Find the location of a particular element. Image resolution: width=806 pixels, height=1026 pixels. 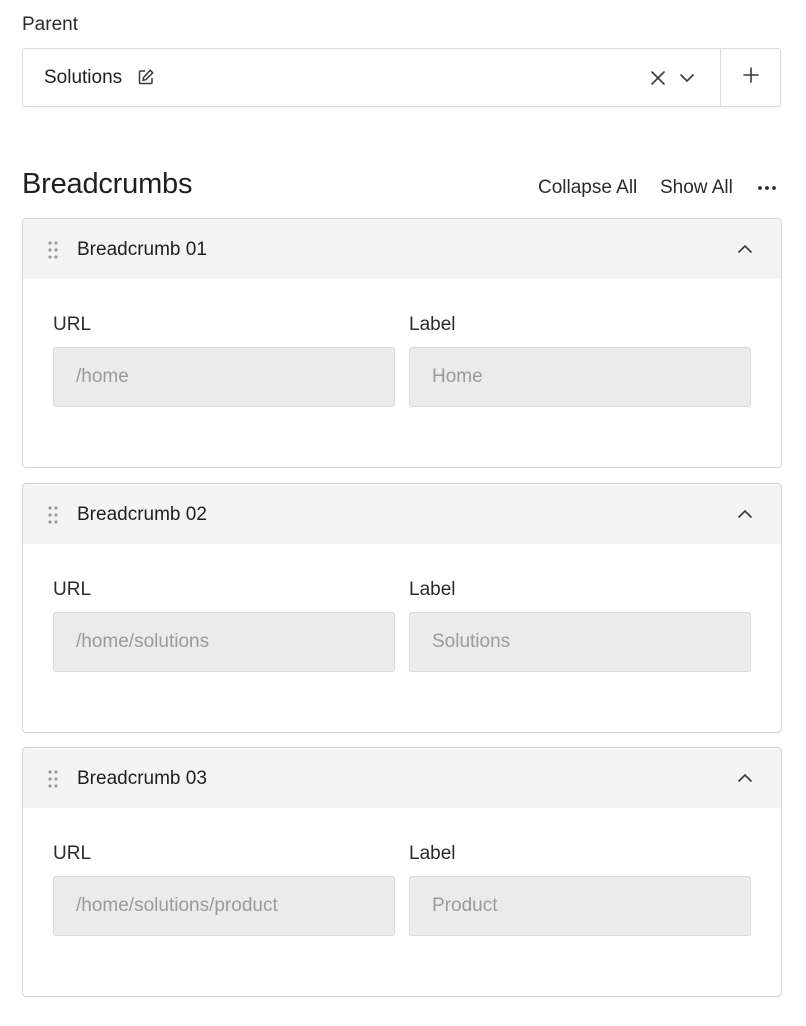

url-input: /home/solutions/product is located at coordinates (224, 906).